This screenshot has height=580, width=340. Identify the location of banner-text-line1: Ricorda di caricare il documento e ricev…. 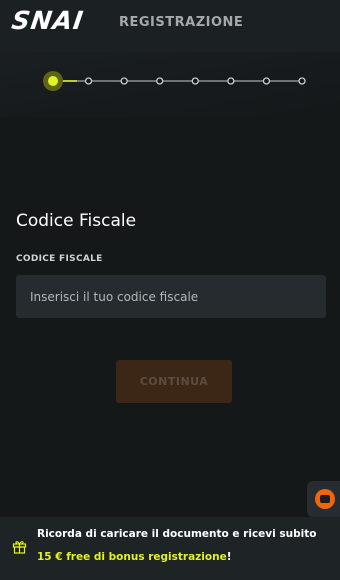
(177, 534).